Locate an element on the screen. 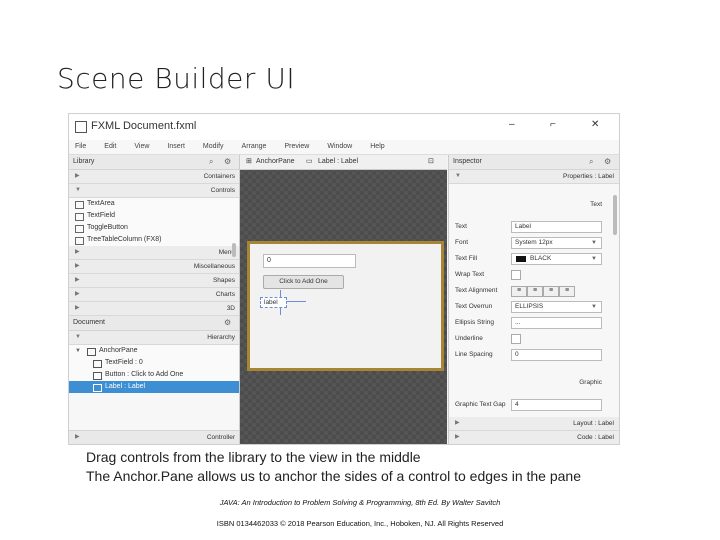 The height and width of the screenshot is (540, 720). menu-file: File is located at coordinates (80, 147).